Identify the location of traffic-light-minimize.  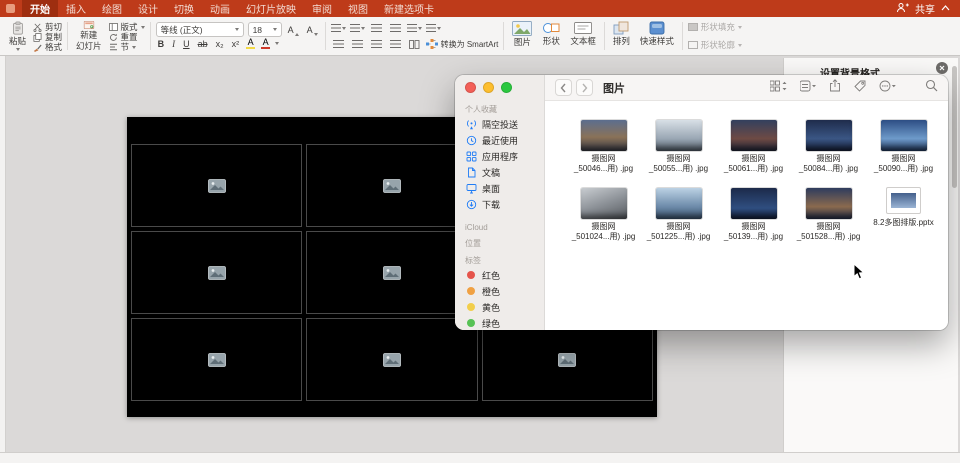
(488, 87).